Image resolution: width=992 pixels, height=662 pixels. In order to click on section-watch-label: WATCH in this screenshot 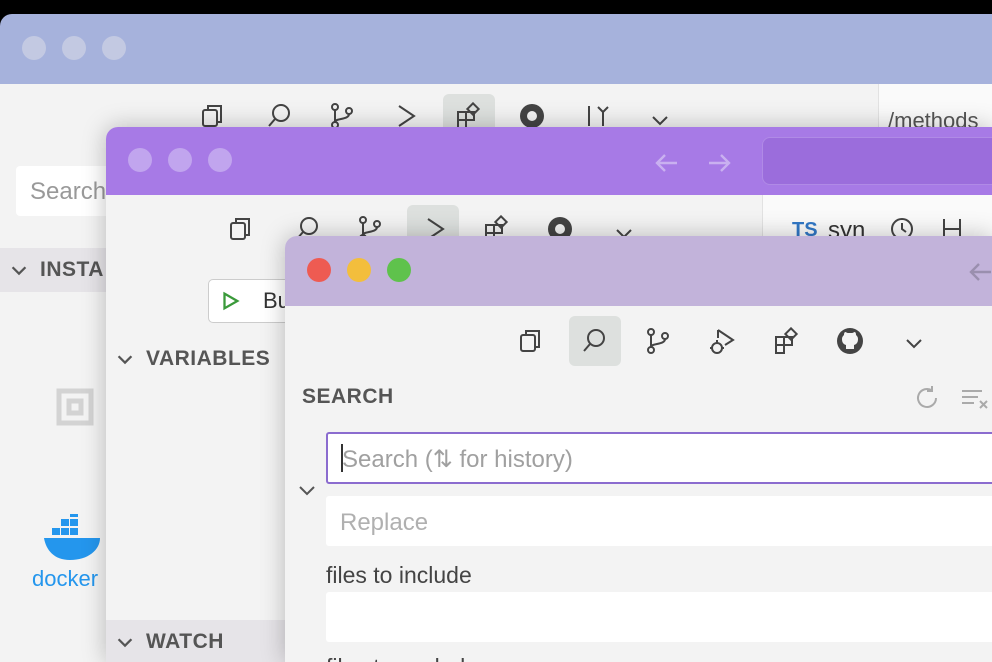, I will do `click(185, 641)`.